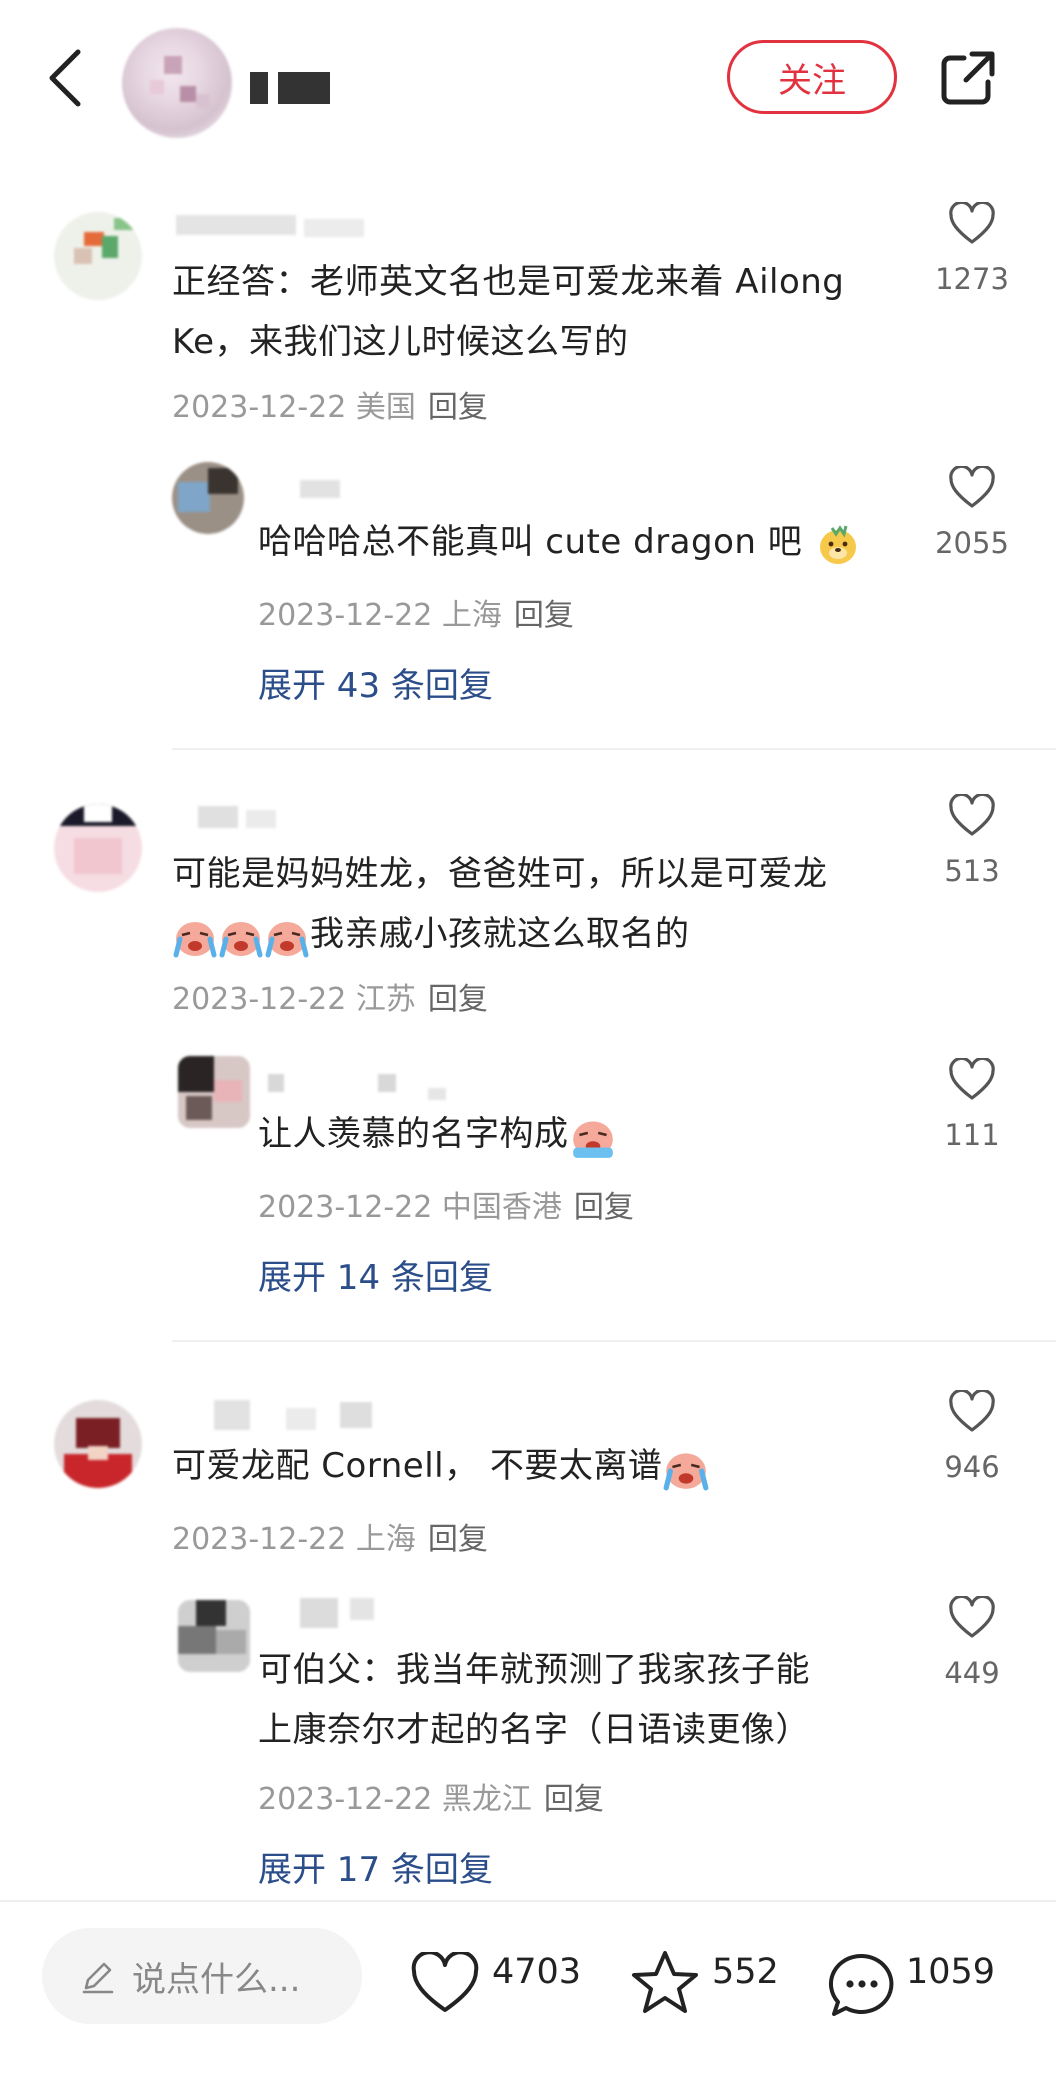 Image resolution: width=1056 pixels, height=2097 pixels. What do you see at coordinates (375, 682) in the screenshot?
I see `expand-replies-button: 展开 43 条回复` at bounding box center [375, 682].